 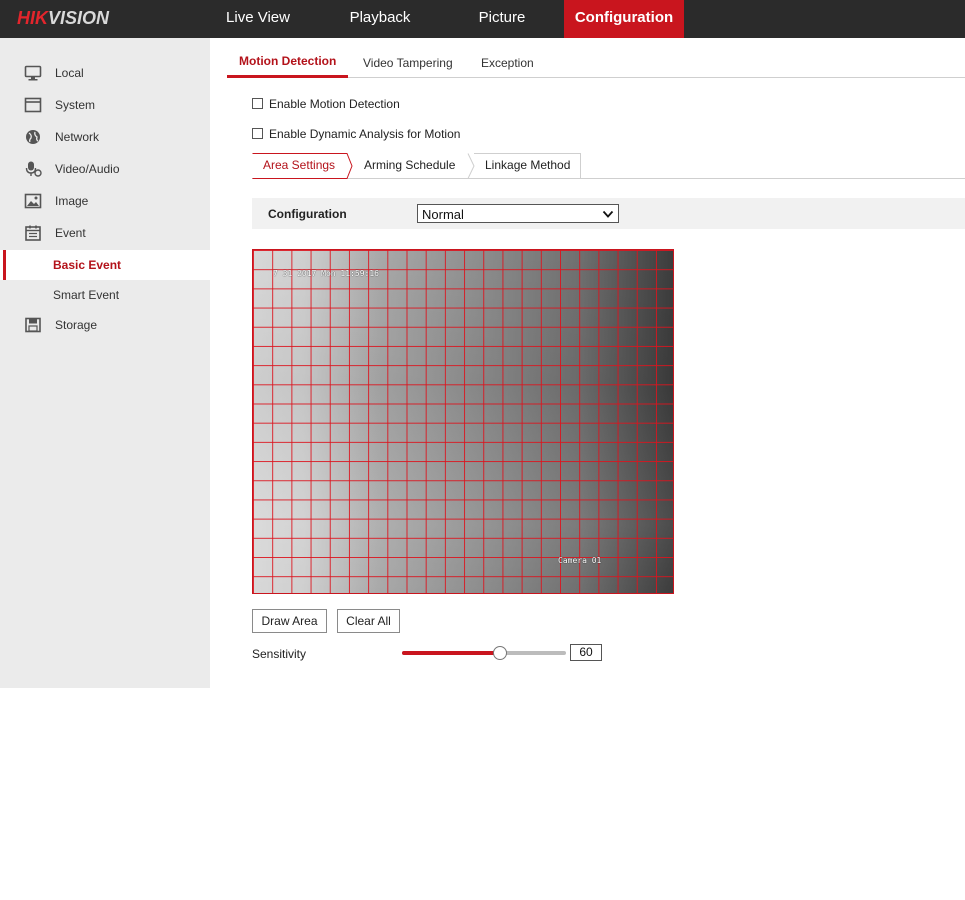 I want to click on window-icon, so click(x=33, y=105).